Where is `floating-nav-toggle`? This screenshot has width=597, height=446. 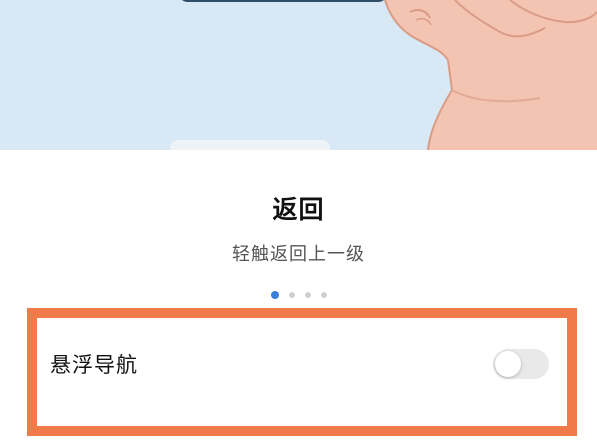 floating-nav-toggle is located at coordinates (521, 364).